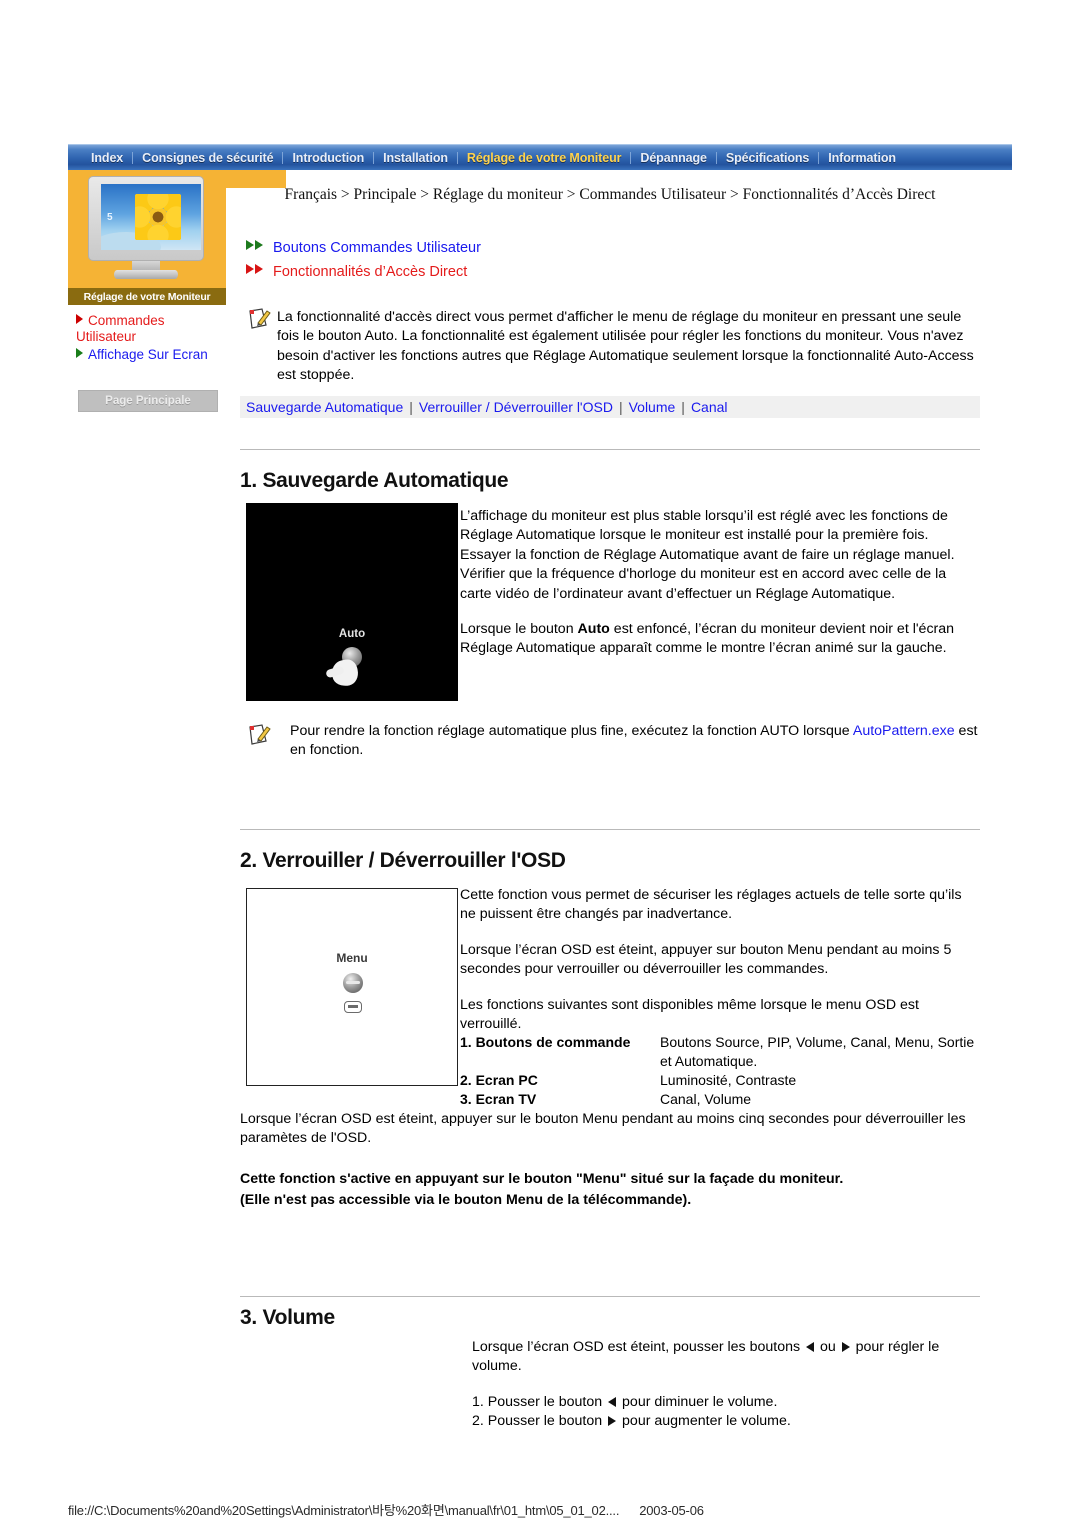 This screenshot has height=1528, width=1080. I want to click on nav-item-d-pannage: Dépannage, so click(673, 158).